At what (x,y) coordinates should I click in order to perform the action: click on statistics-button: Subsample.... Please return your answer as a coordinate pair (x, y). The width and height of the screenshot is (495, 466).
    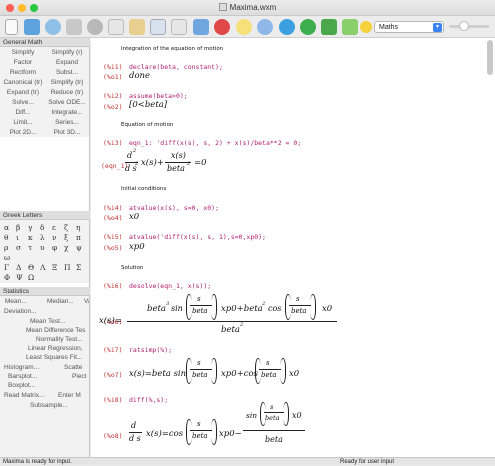
    Looking at the image, I should click on (49, 405).